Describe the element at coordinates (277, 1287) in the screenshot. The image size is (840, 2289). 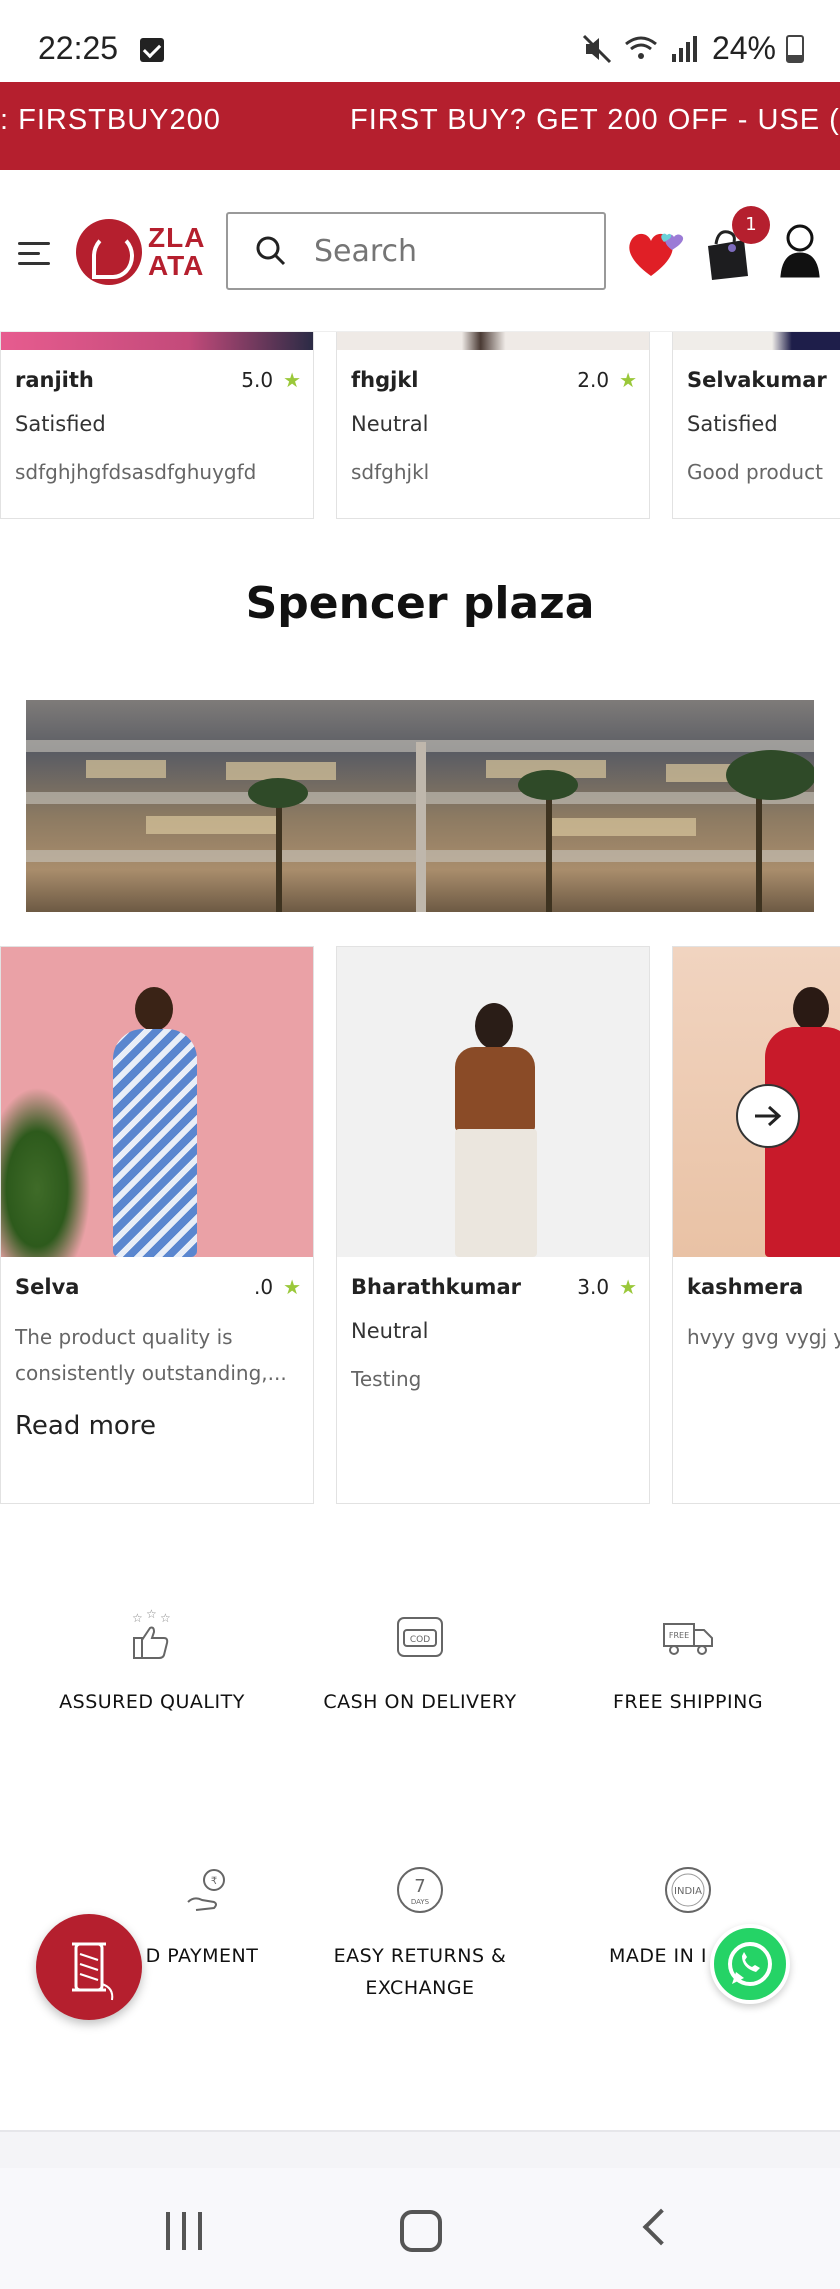
I see `review-rating: .0 ★` at that location.